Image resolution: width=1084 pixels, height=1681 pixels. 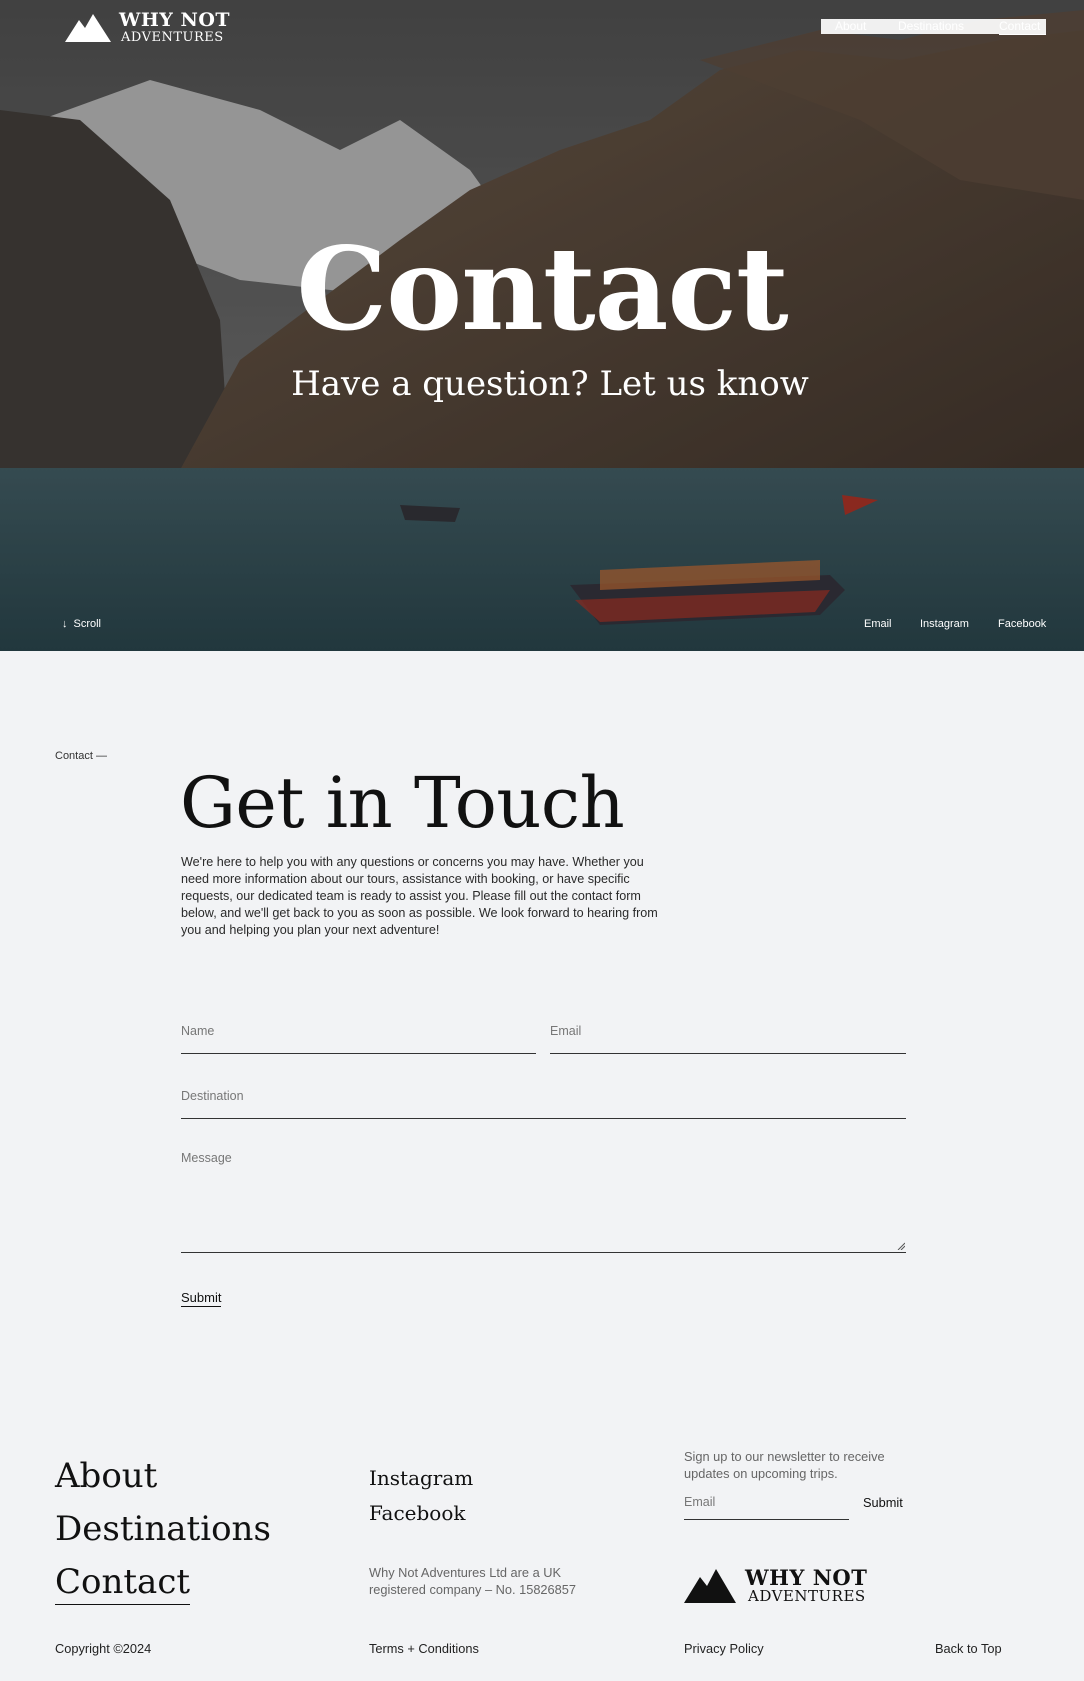 I want to click on newsletter-field-wrapper, so click(x=766, y=1506).